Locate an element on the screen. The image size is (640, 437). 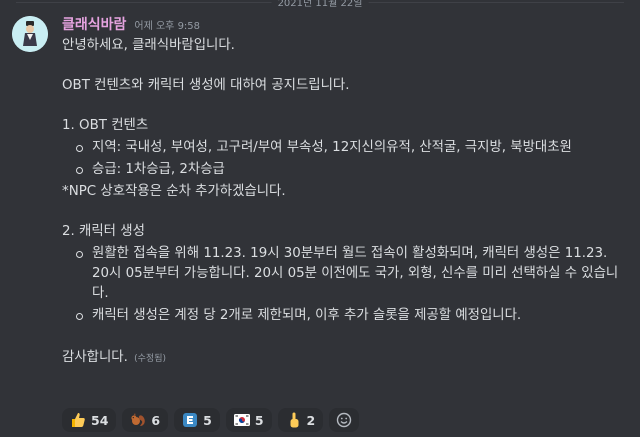
reaction-thumbs-up: 54 is located at coordinates (89, 420).